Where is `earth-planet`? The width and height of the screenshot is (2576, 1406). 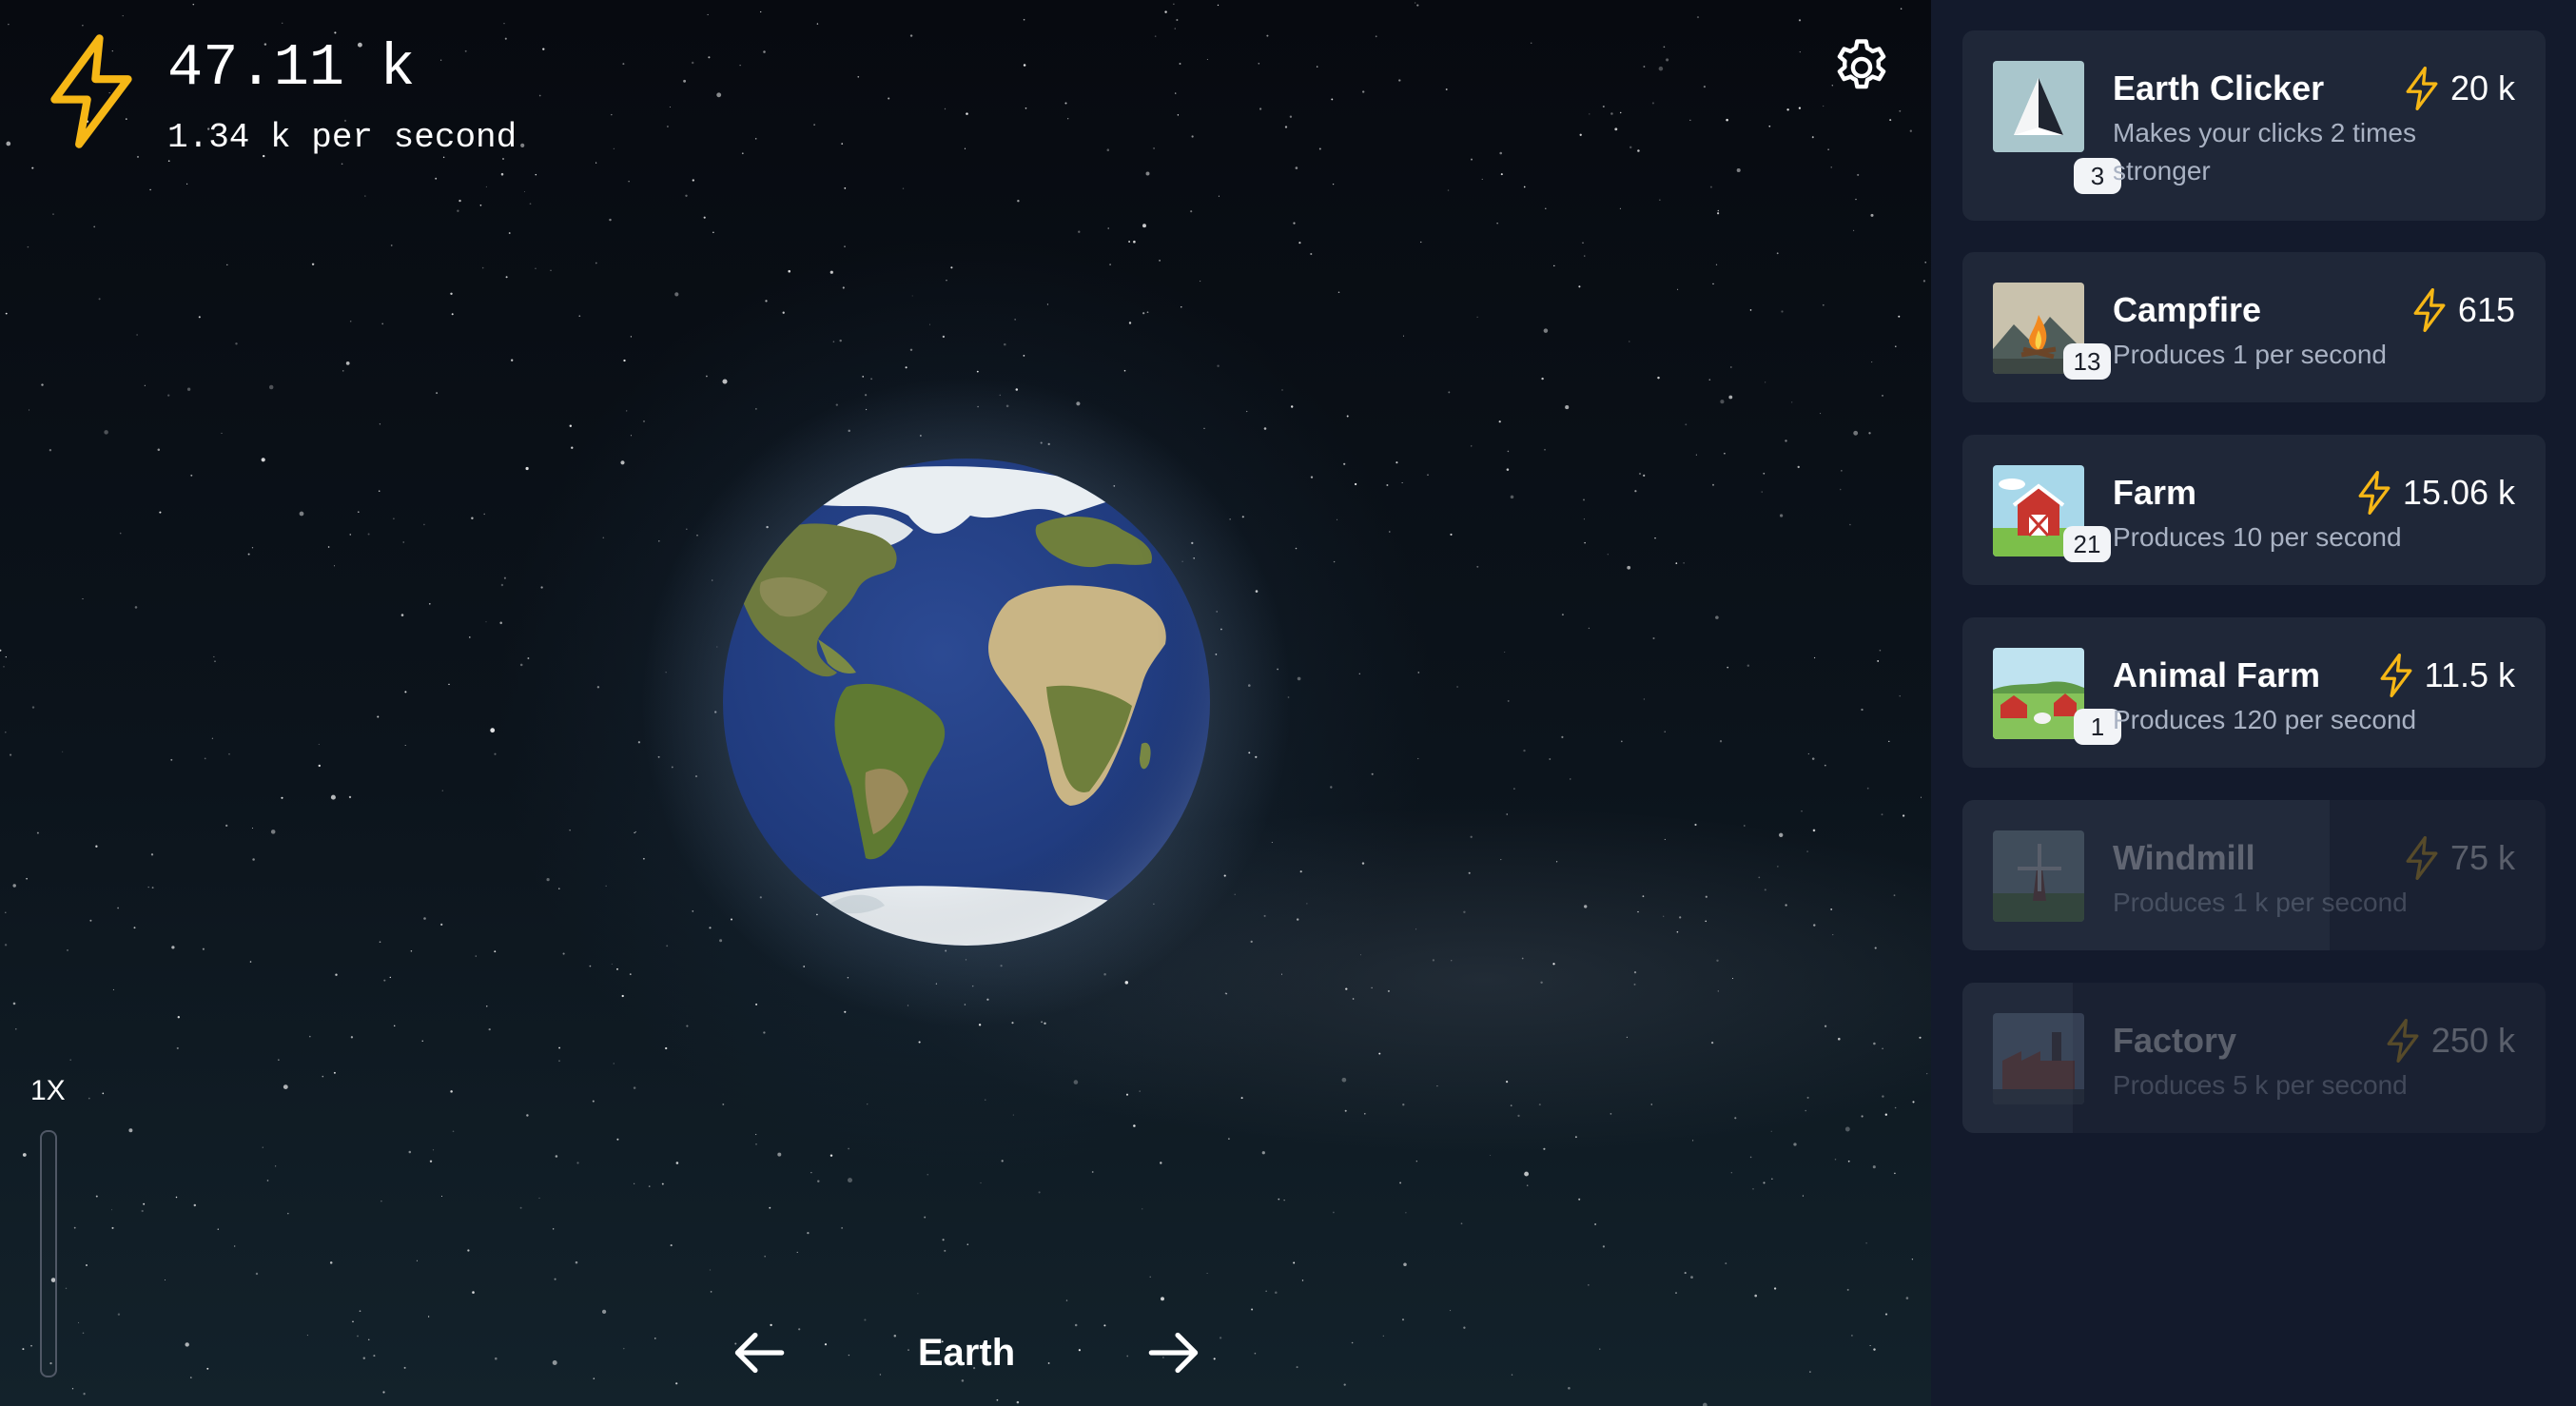
earth-planet is located at coordinates (967, 702).